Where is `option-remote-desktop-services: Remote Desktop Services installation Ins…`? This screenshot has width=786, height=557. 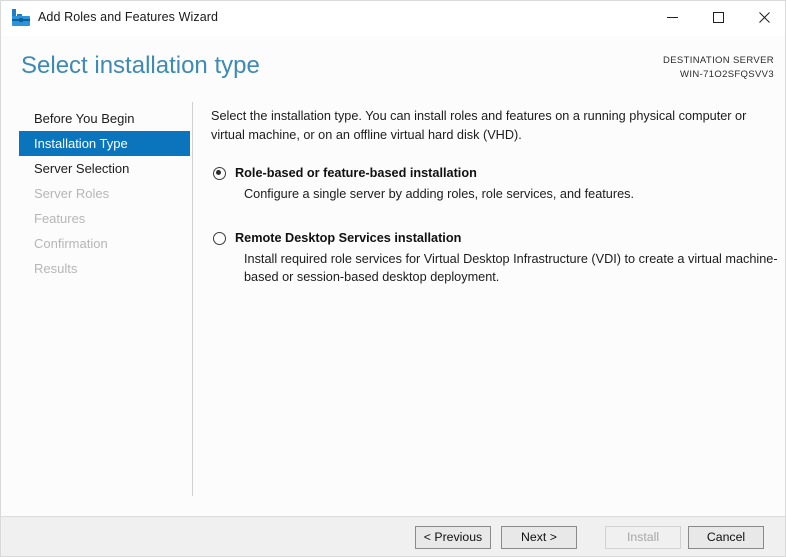
option-remote-desktop-services: Remote Desktop Services installation Ins… is located at coordinates (494, 258).